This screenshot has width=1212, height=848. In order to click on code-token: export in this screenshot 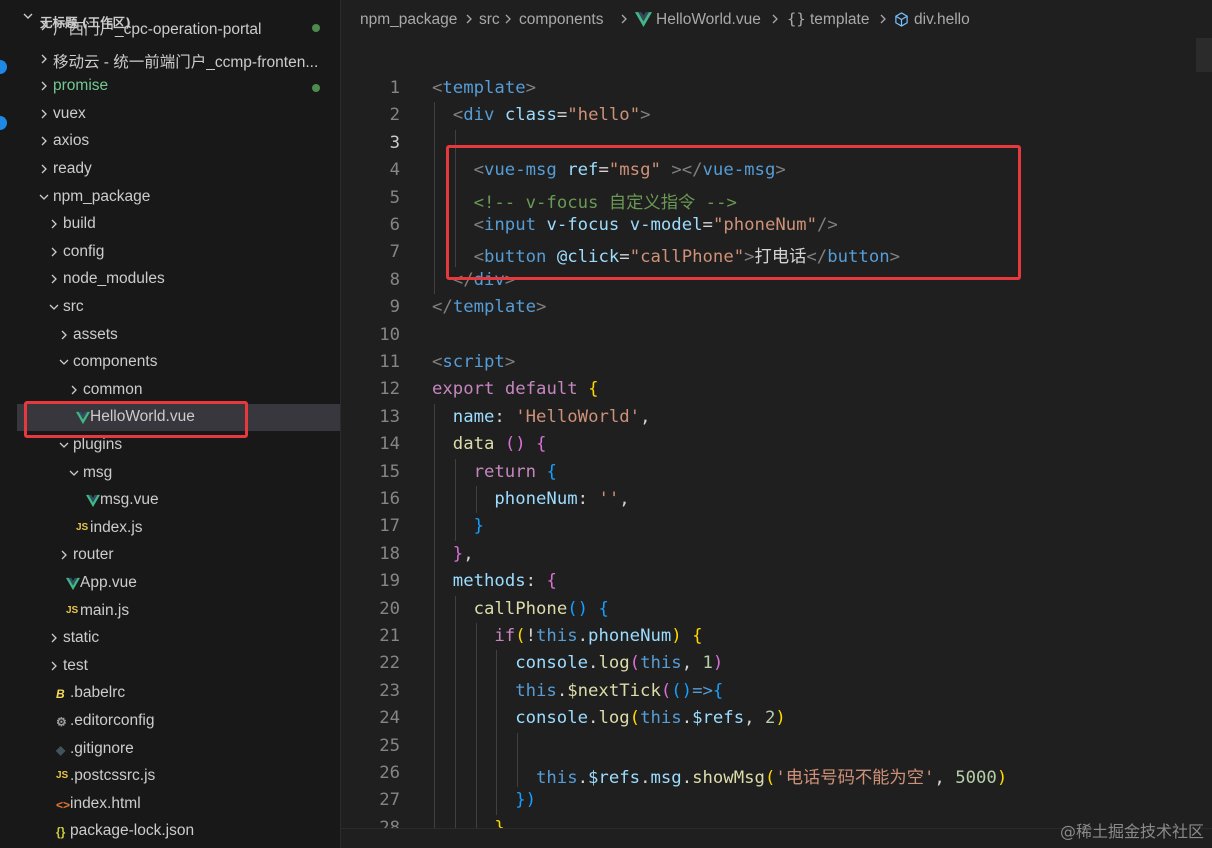, I will do `click(463, 389)`.